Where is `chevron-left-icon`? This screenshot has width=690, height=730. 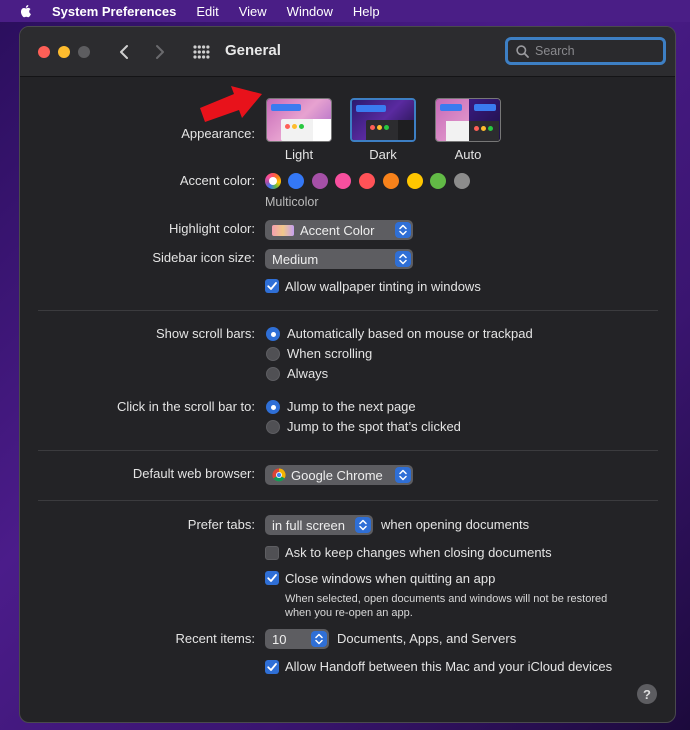
chevron-left-icon is located at coordinates (124, 52).